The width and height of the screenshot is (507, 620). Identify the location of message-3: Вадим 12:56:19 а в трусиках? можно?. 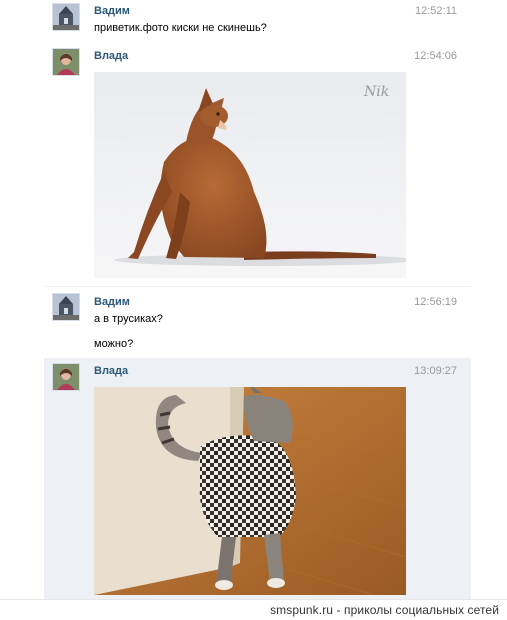
(253, 323).